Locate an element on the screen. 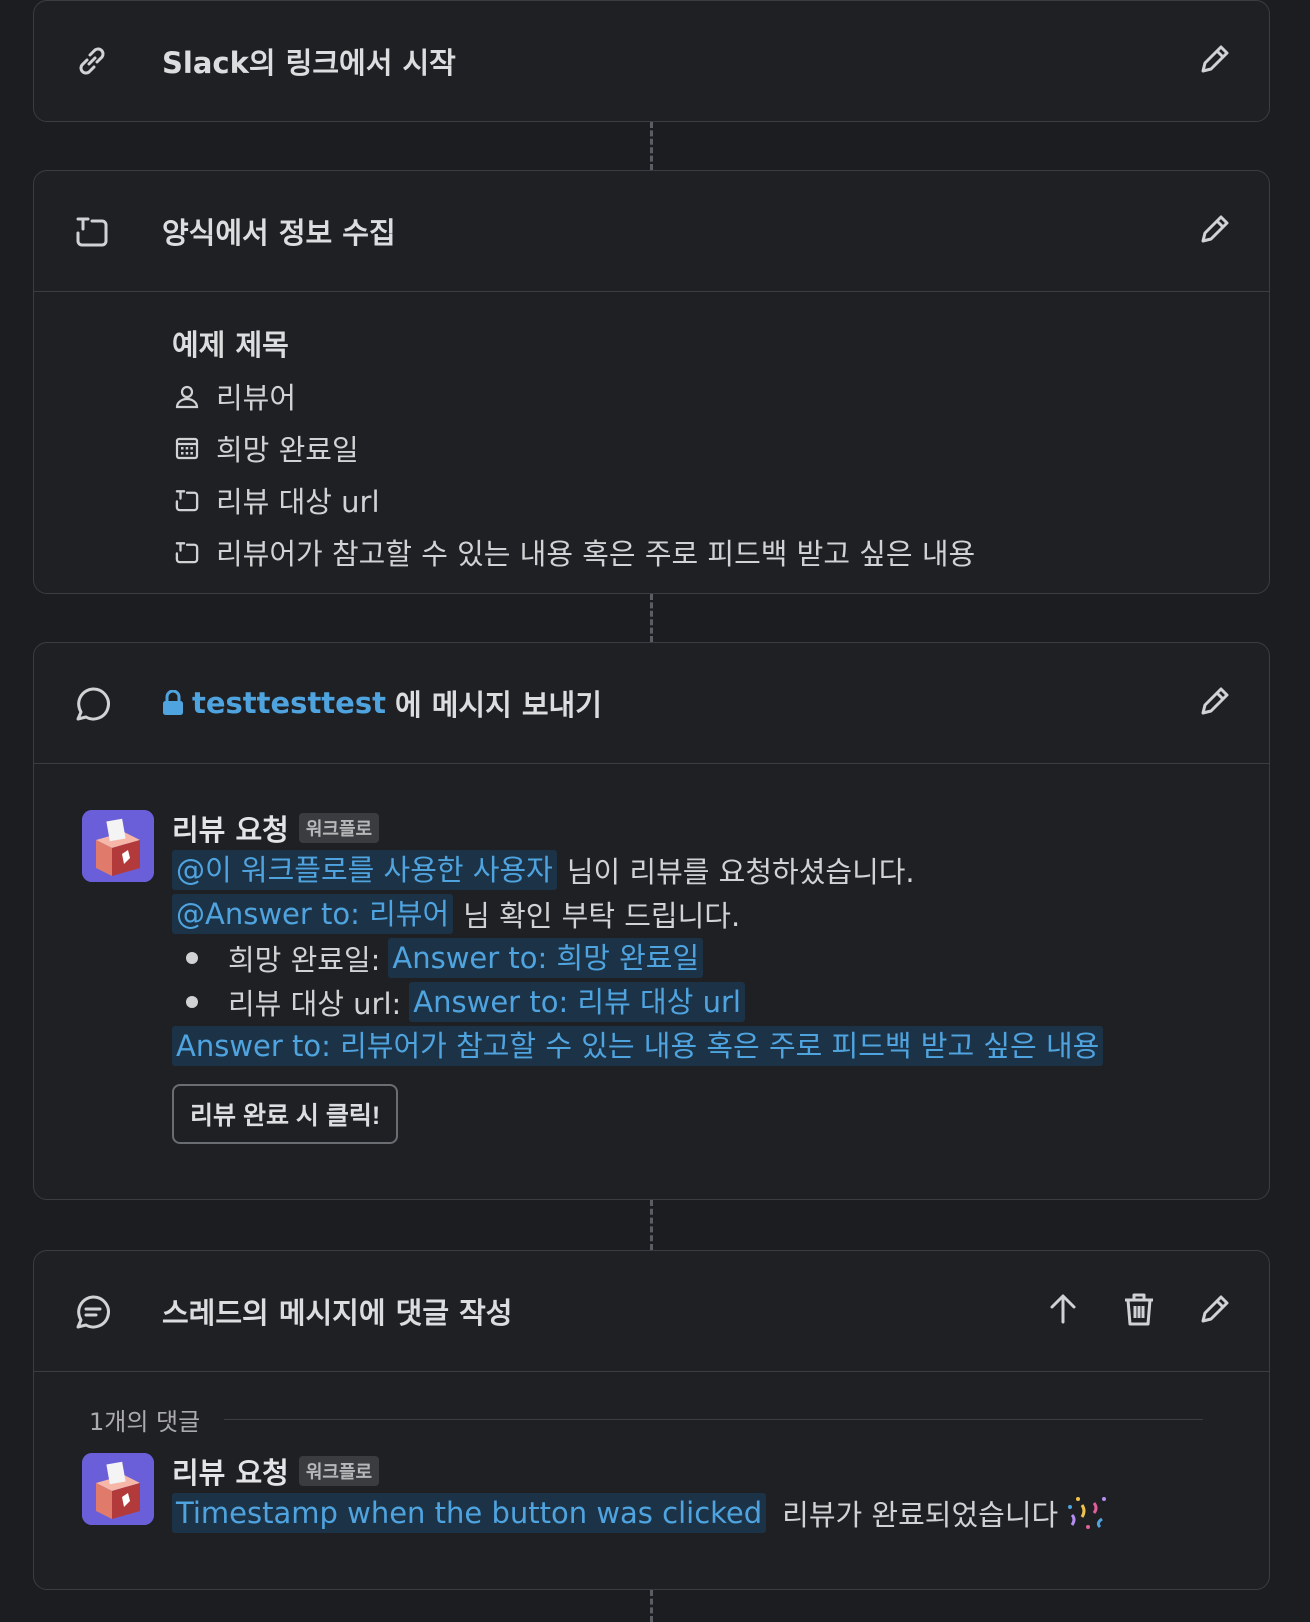 The width and height of the screenshot is (1310, 1622). form-title: 예제 제목 is located at coordinates (230, 345).